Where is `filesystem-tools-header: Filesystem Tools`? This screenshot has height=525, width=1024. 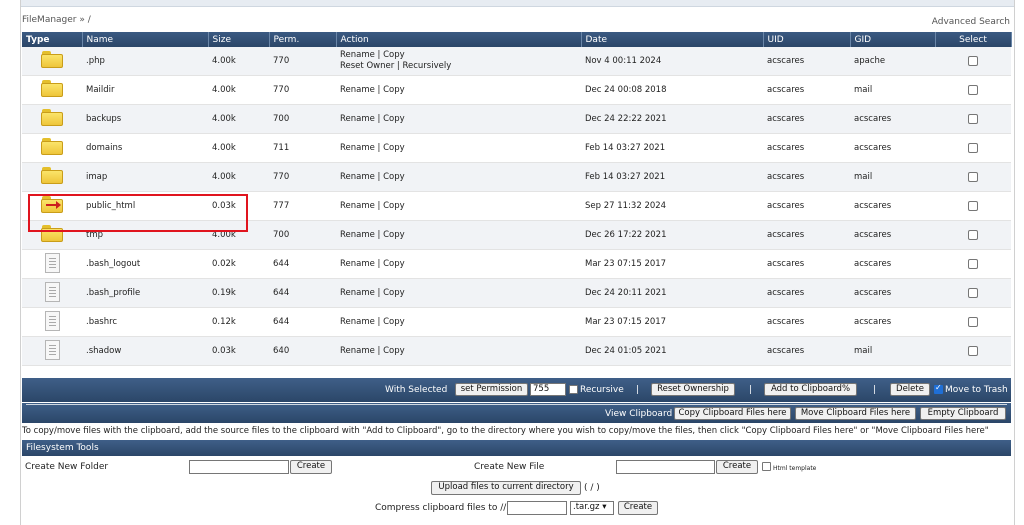 filesystem-tools-header: Filesystem Tools is located at coordinates (516, 448).